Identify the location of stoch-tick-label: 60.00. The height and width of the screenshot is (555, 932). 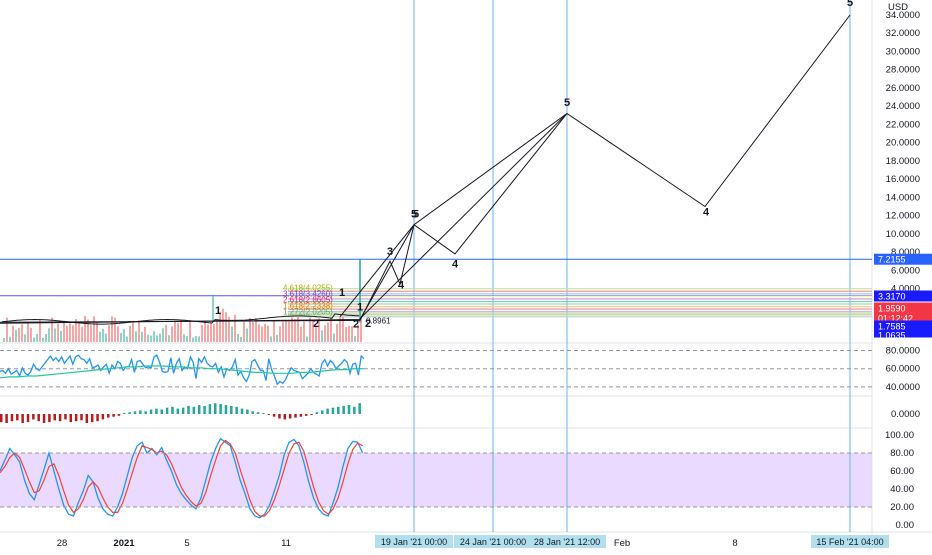
(902, 471).